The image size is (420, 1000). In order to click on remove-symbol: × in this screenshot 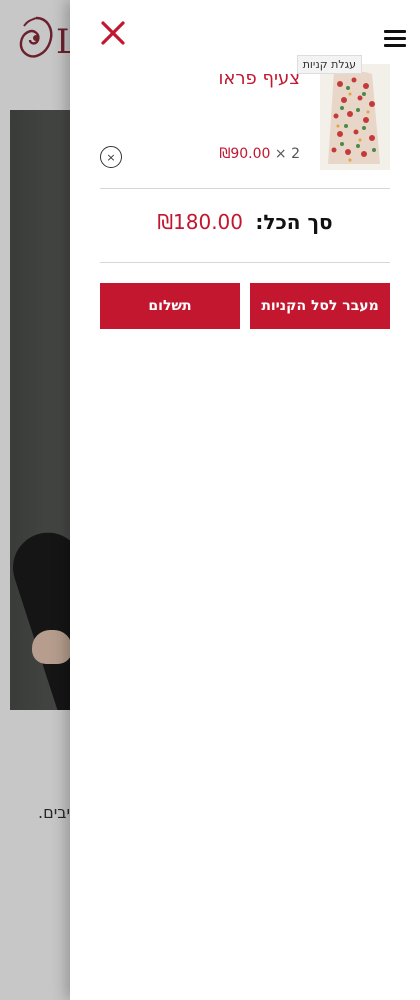, I will do `click(111, 157)`.